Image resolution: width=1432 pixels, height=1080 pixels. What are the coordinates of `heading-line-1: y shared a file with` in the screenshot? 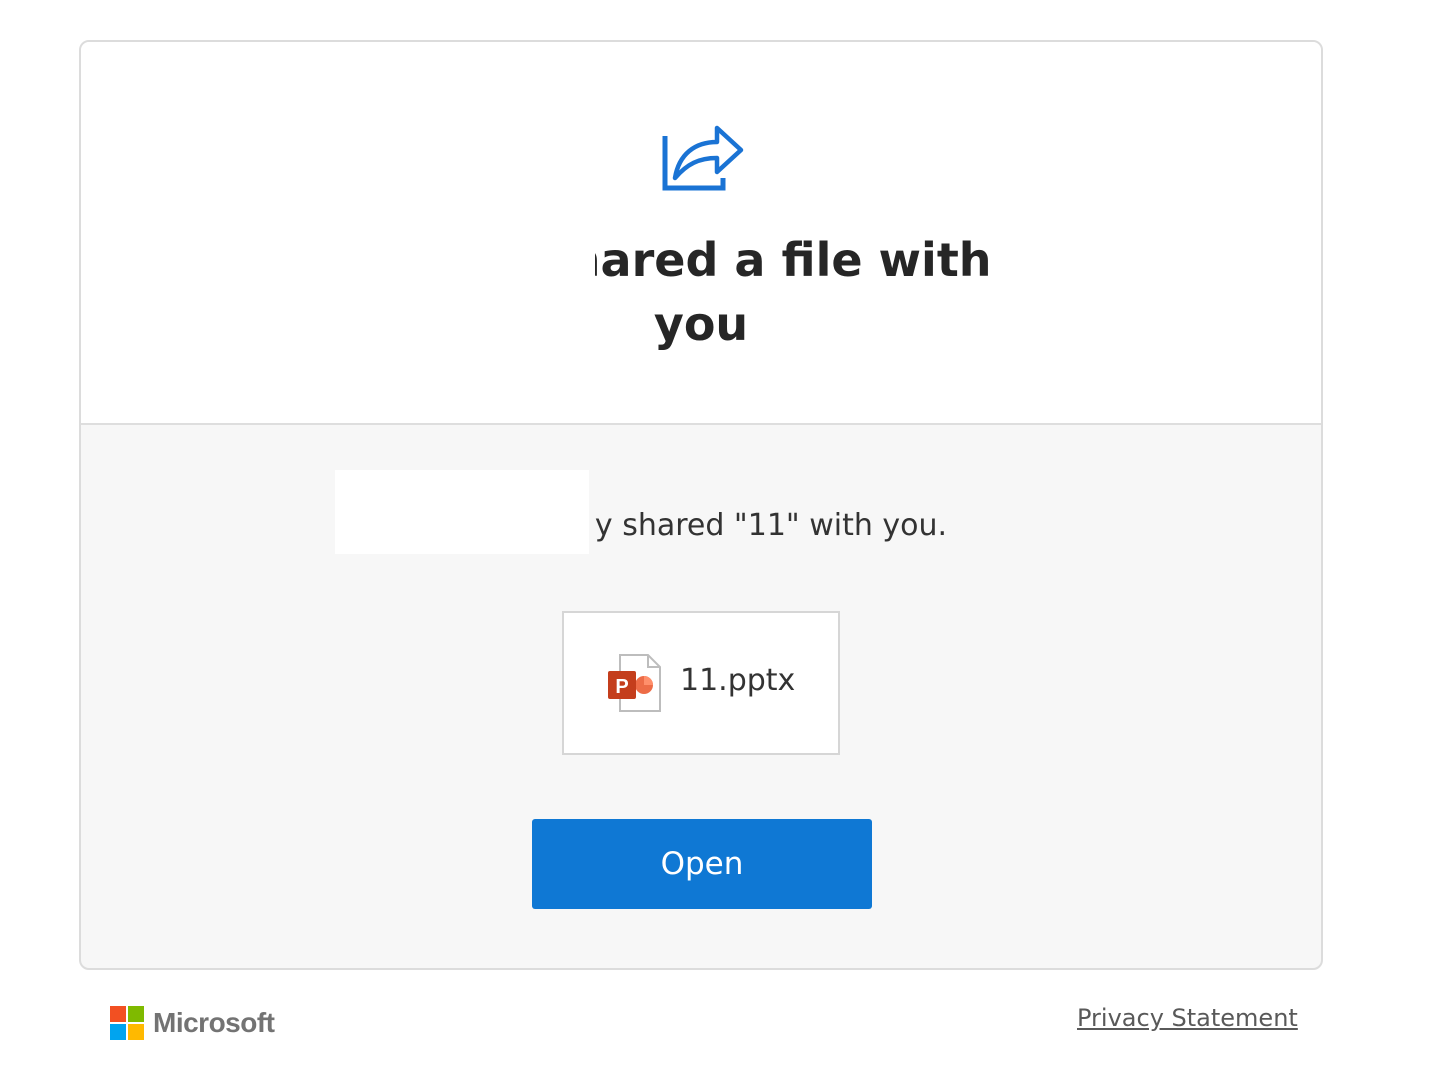 It's located at (743, 260).